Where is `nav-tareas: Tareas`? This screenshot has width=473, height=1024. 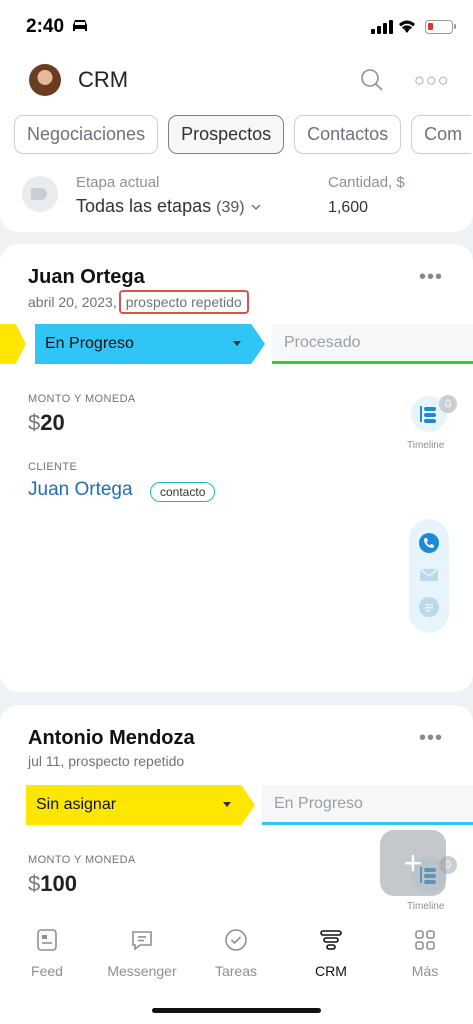 nav-tareas: Tareas is located at coordinates (236, 953).